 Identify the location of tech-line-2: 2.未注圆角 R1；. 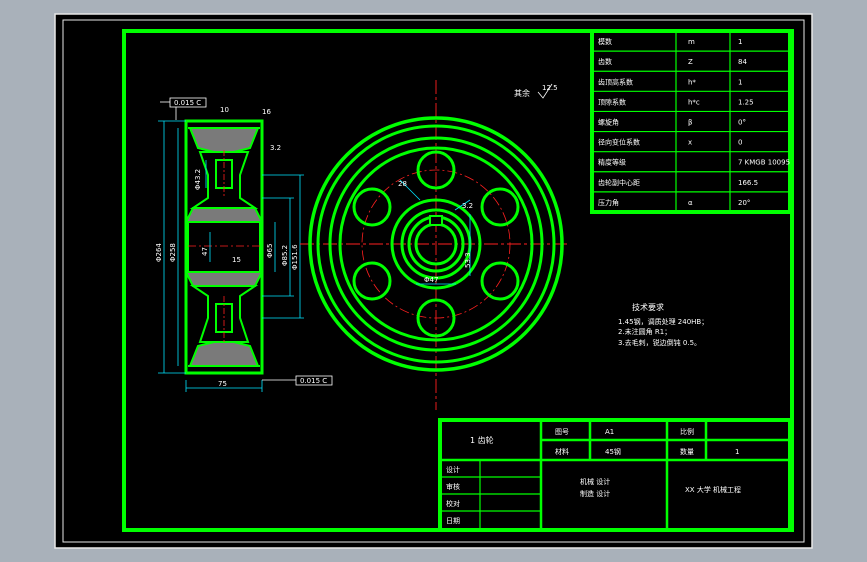
(644, 331).